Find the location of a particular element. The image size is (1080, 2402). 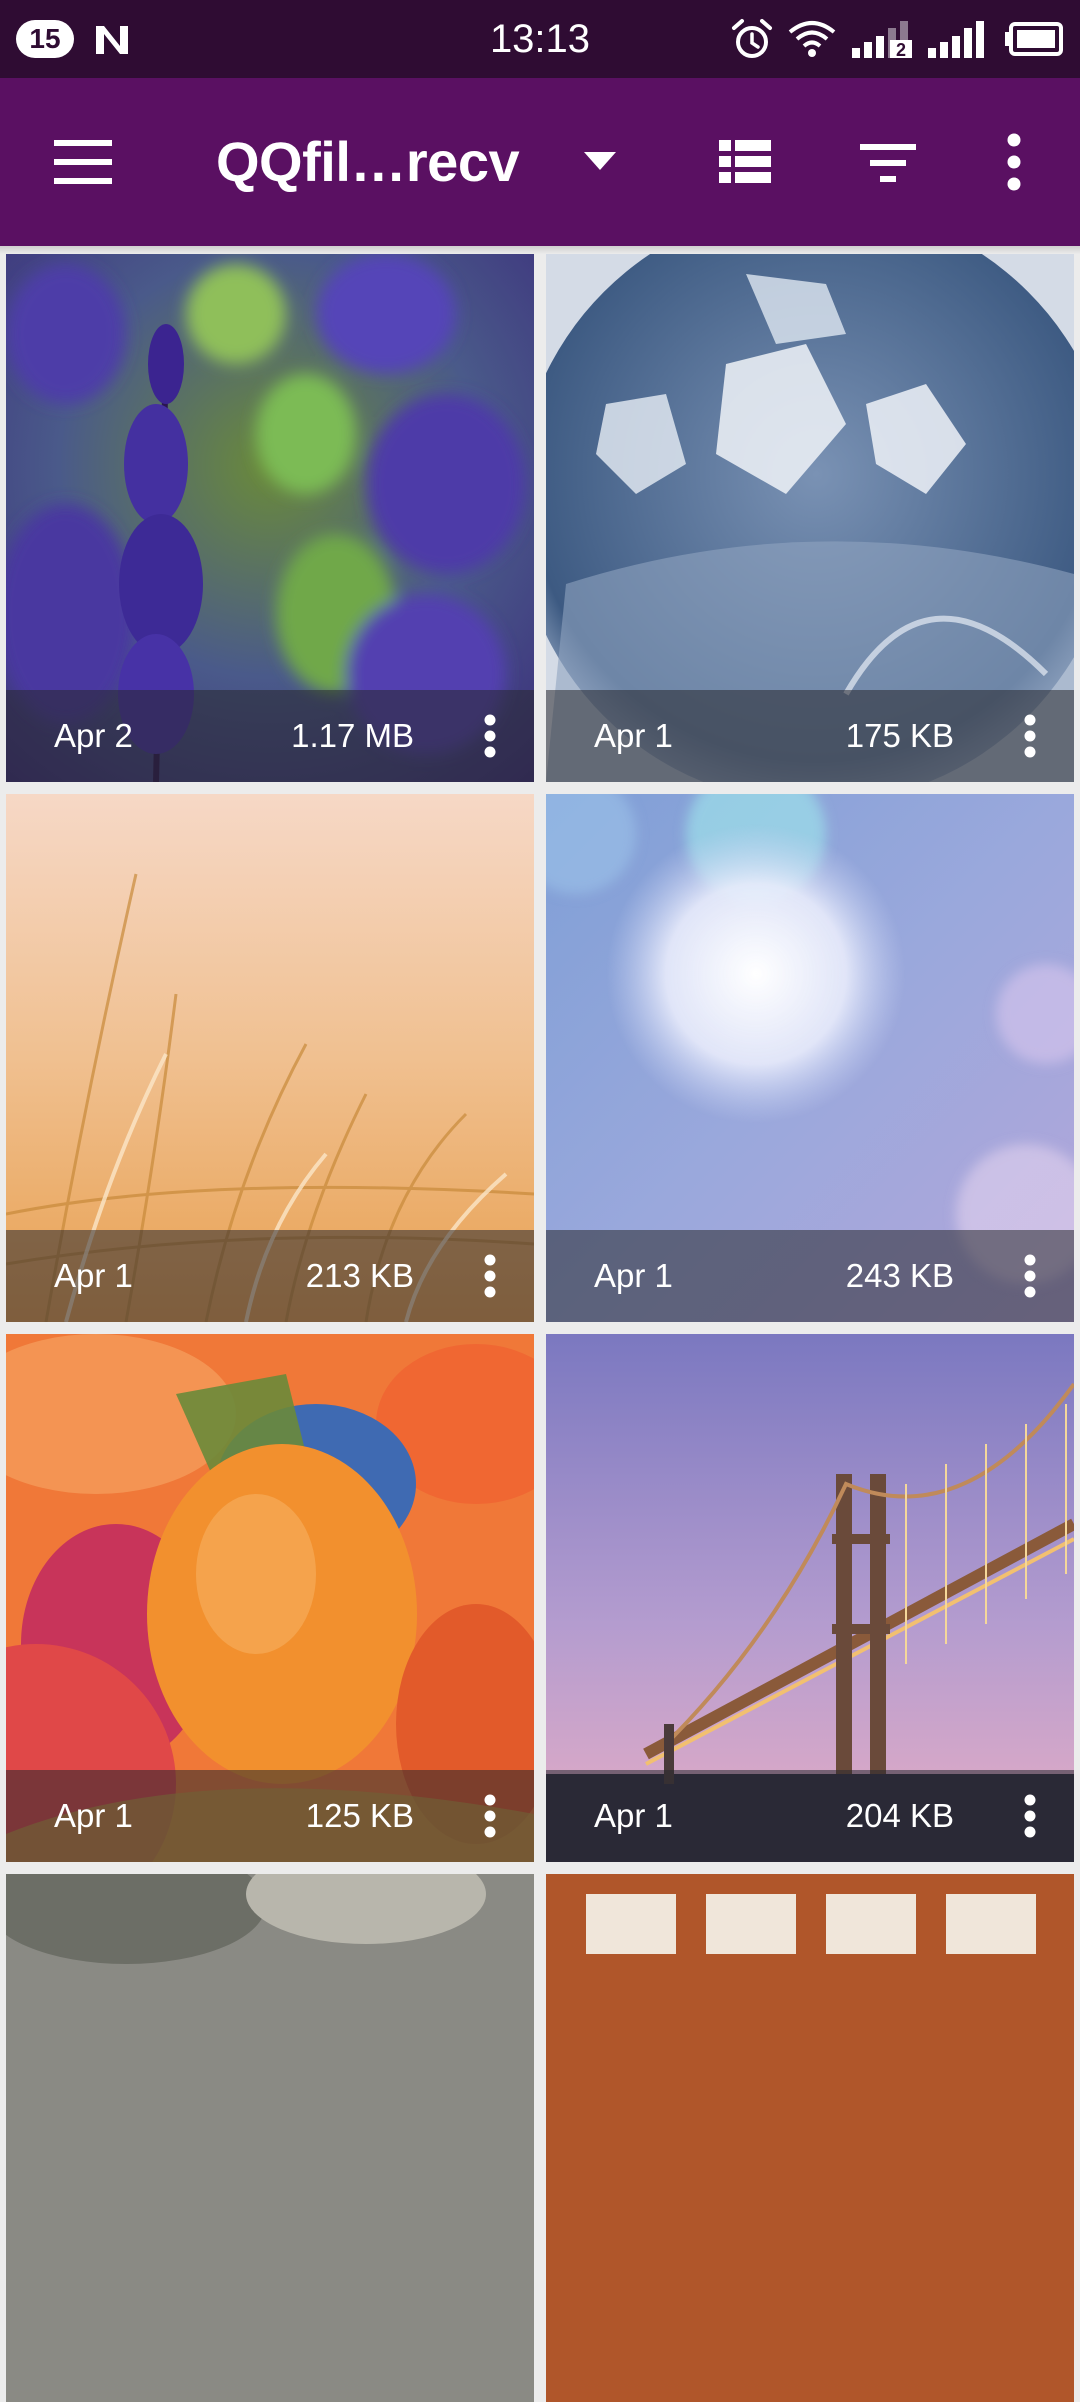

tile-size: 213 KB is located at coordinates (359, 1275).